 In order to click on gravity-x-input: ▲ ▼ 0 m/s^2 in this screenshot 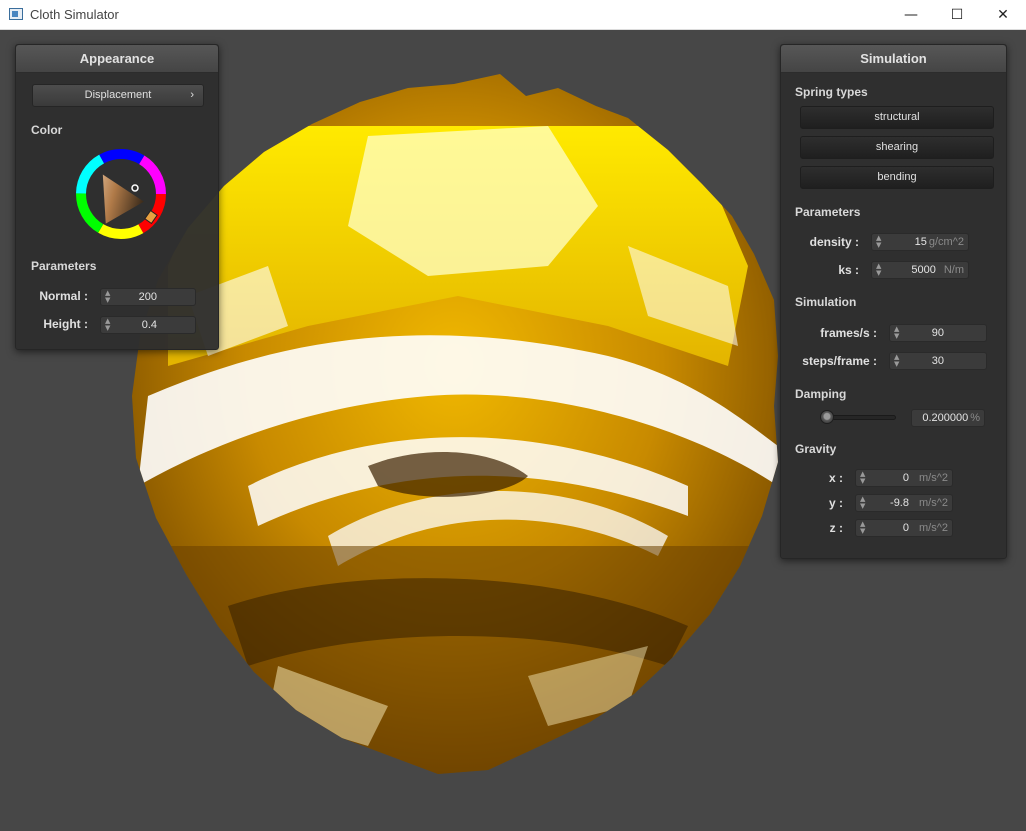, I will do `click(904, 478)`.